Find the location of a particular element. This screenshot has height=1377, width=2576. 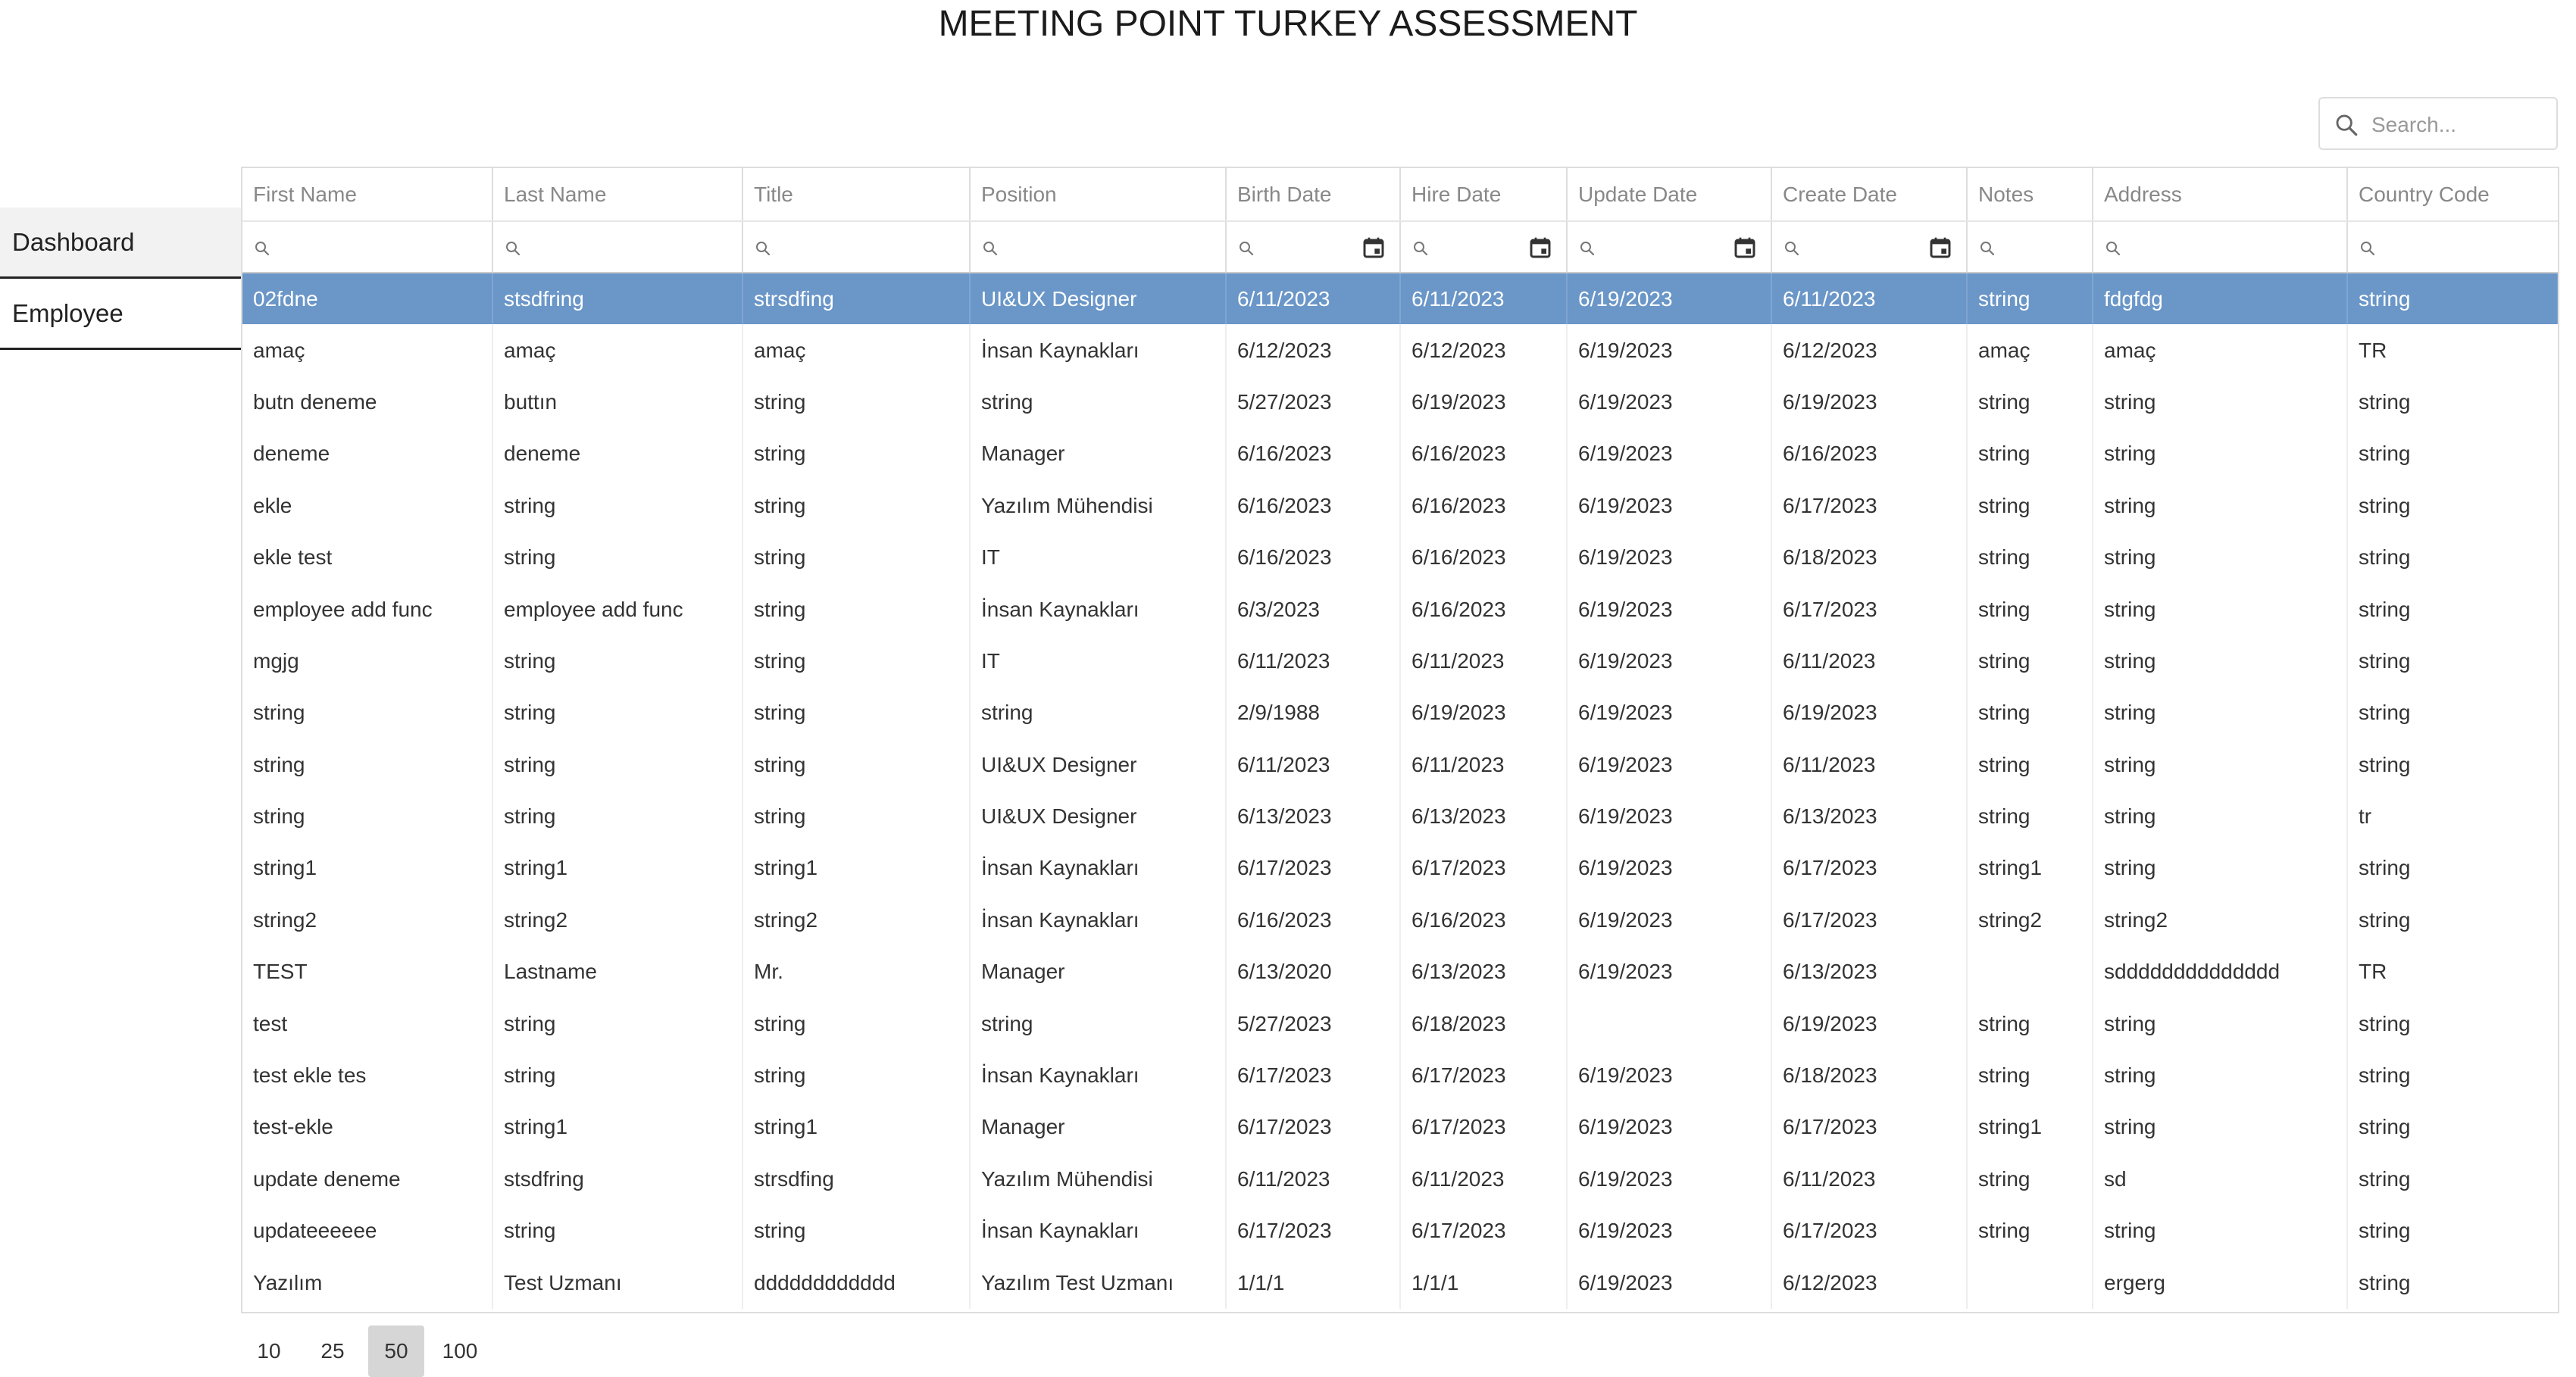

filter-cell-update-date is located at coordinates (1669, 247).